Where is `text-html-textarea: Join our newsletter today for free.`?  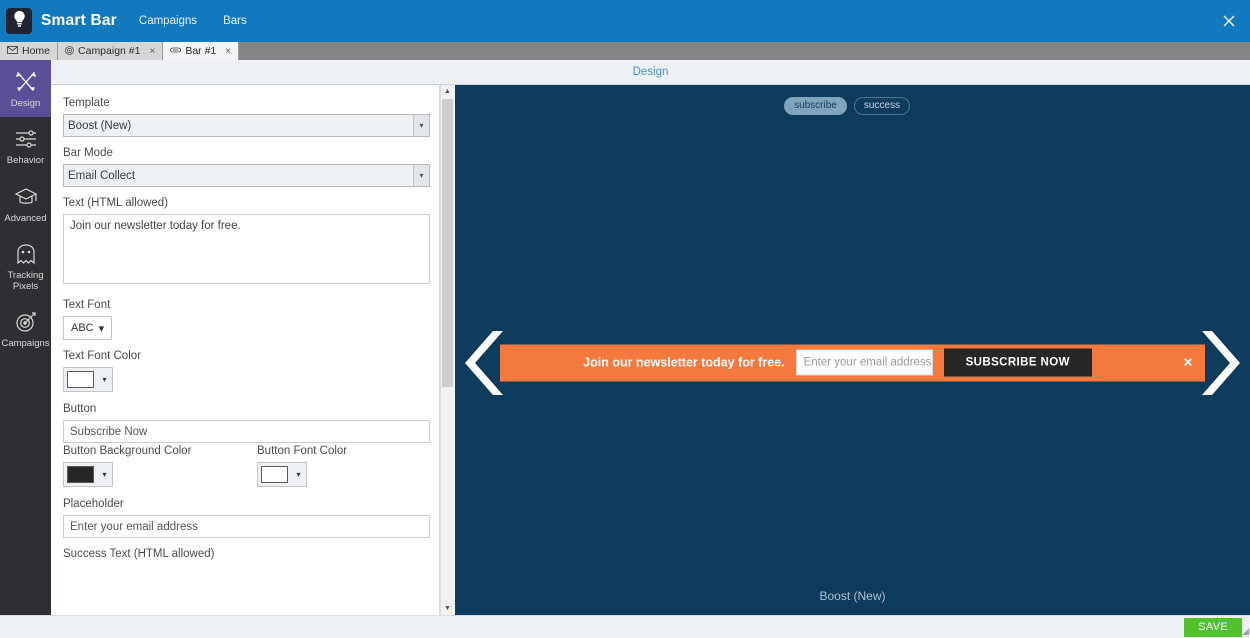
text-html-textarea: Join our newsletter today for free. is located at coordinates (246, 249).